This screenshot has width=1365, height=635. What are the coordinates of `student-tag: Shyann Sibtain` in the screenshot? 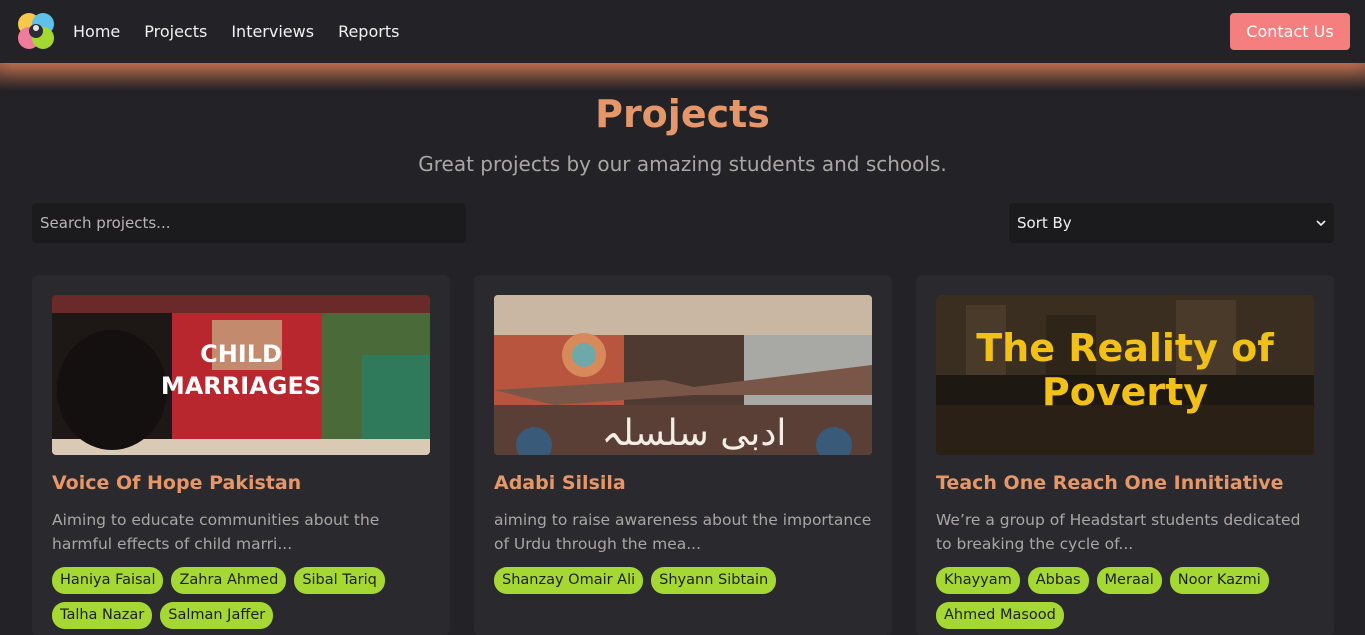 It's located at (714, 580).